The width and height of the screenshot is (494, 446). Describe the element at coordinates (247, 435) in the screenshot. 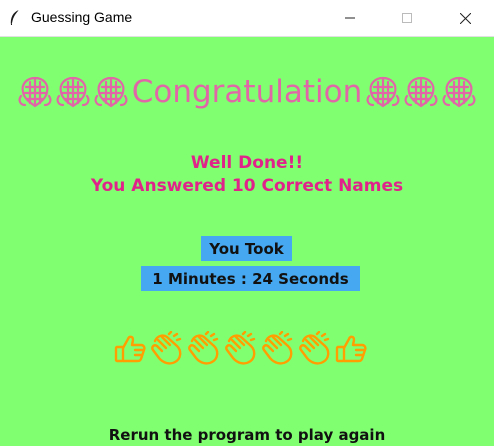

I see `rerun-instruction-text: Rerun the program to play again` at that location.